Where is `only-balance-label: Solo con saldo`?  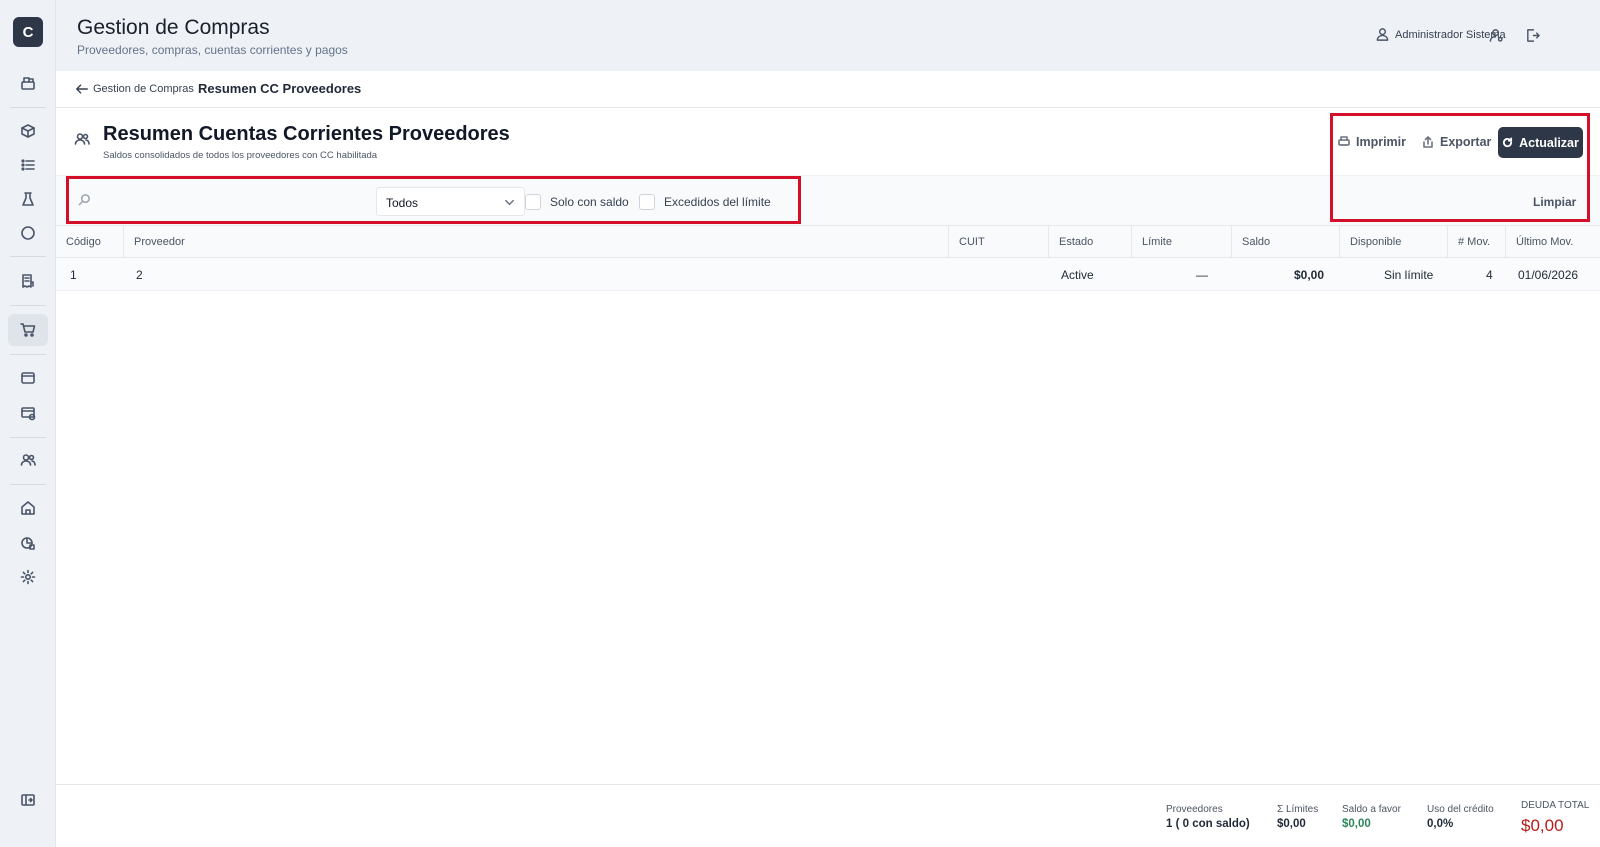
only-balance-label: Solo con saldo is located at coordinates (589, 202).